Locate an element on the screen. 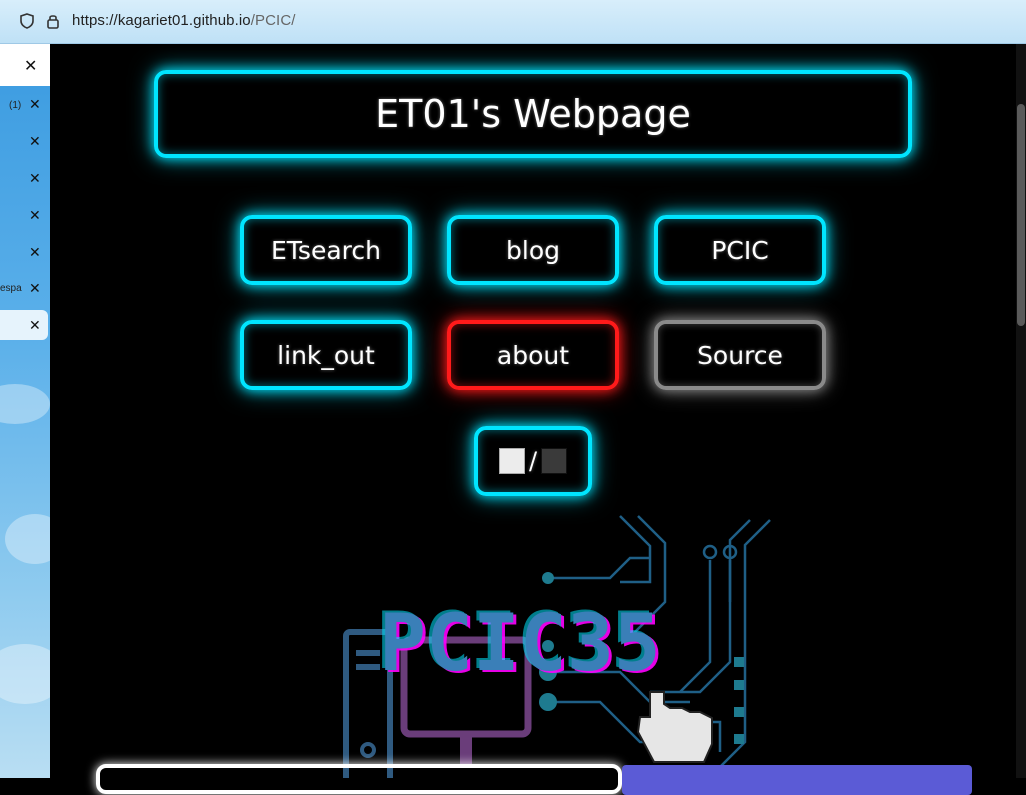 This screenshot has width=1026, height=795. close-icon: ✕ is located at coordinates (30, 66).